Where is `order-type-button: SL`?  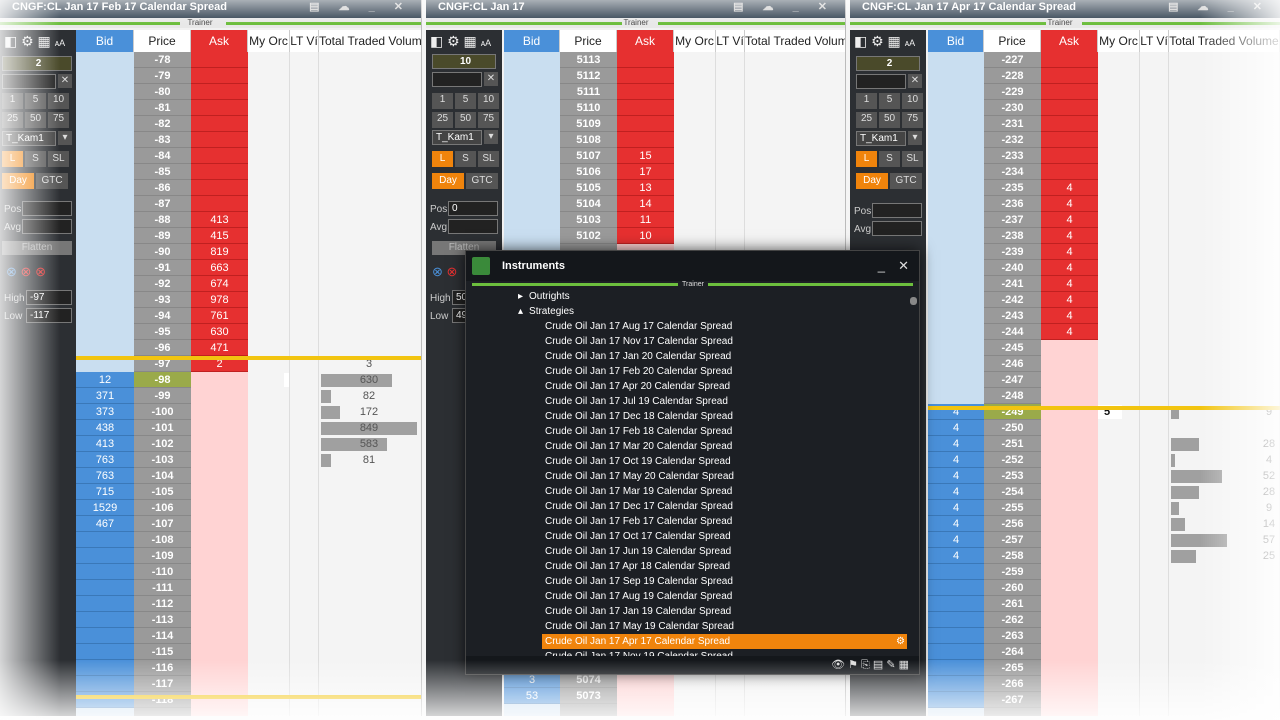 order-type-button: SL is located at coordinates (488, 159).